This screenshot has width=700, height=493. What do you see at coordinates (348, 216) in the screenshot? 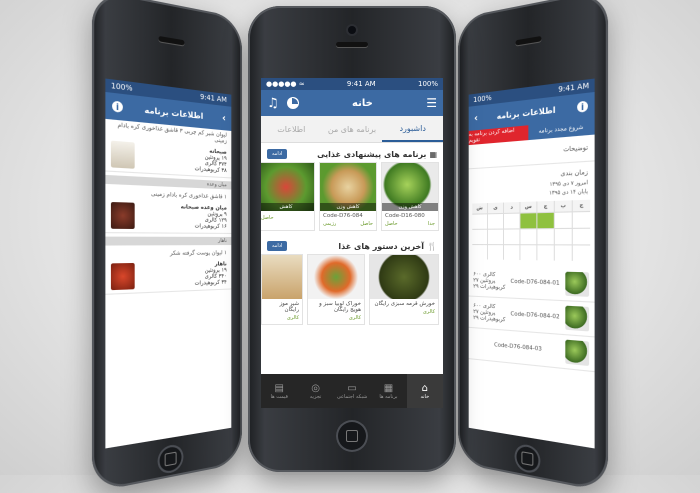
I see `card-code: Code-D76-084` at bounding box center [348, 216].